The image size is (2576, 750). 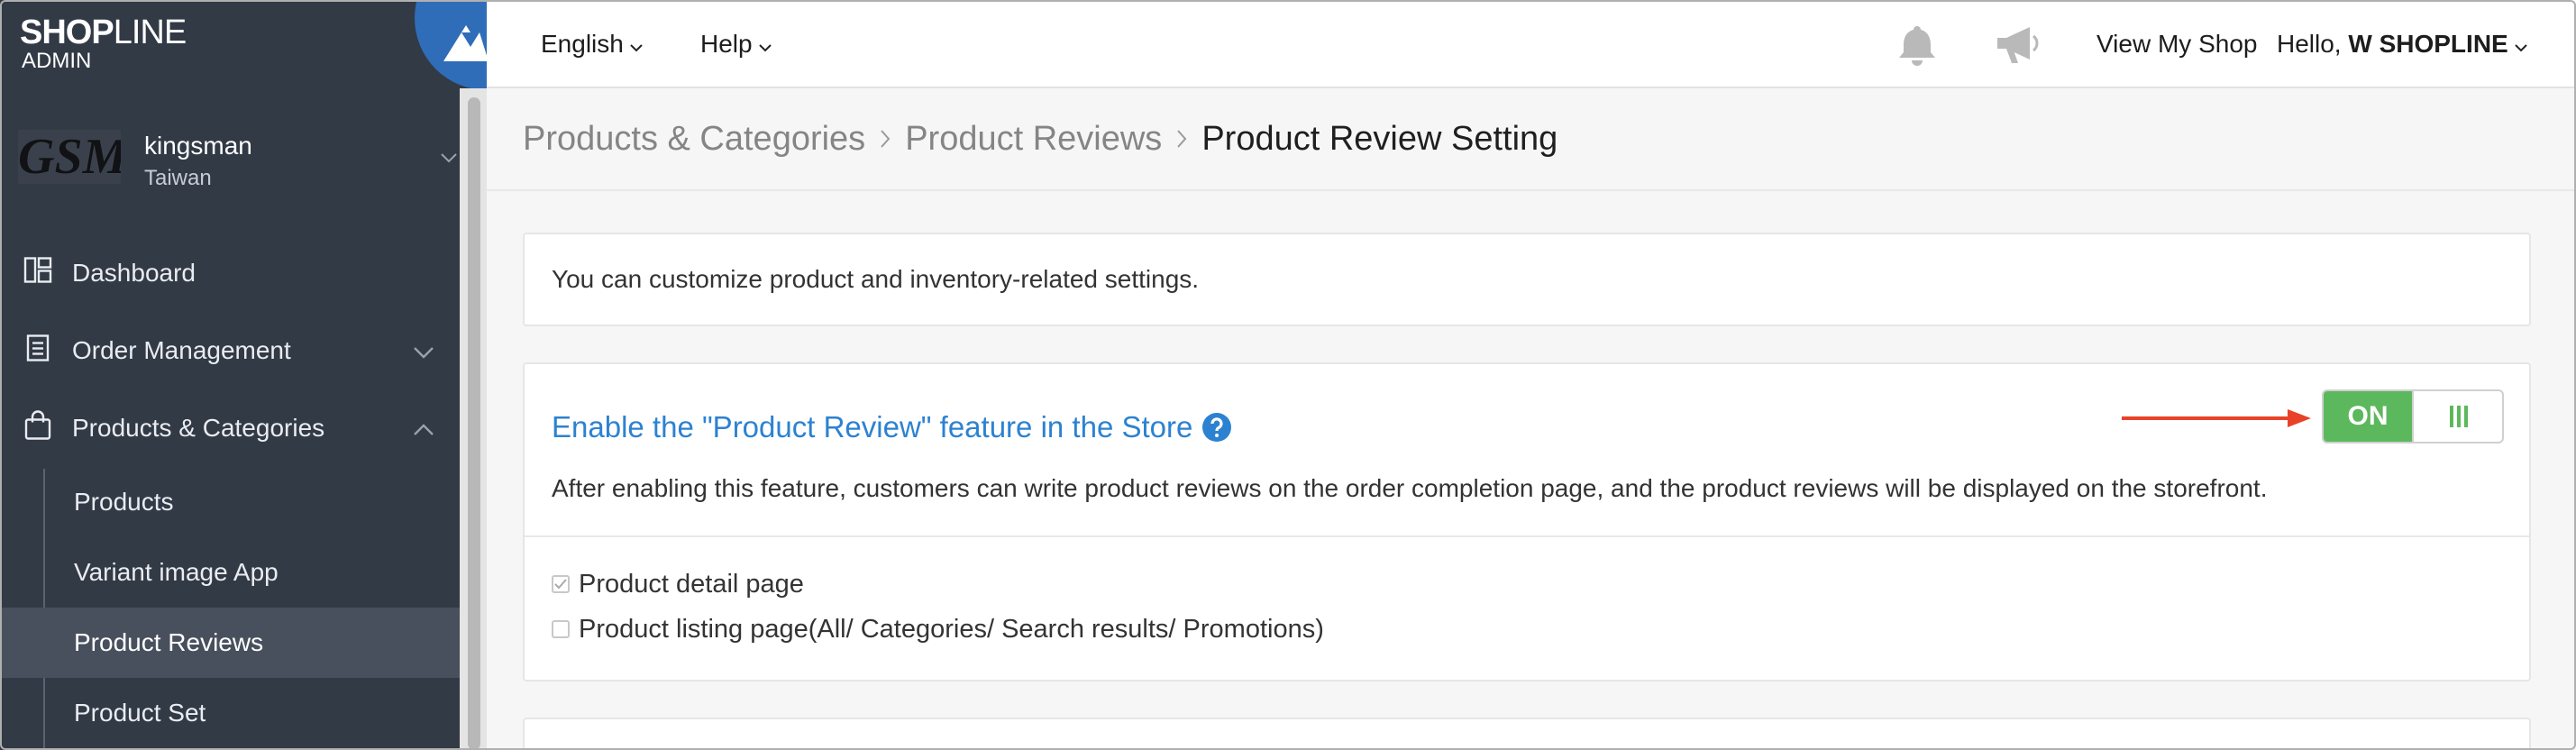 What do you see at coordinates (2457, 416) in the screenshot?
I see `grip-icon` at bounding box center [2457, 416].